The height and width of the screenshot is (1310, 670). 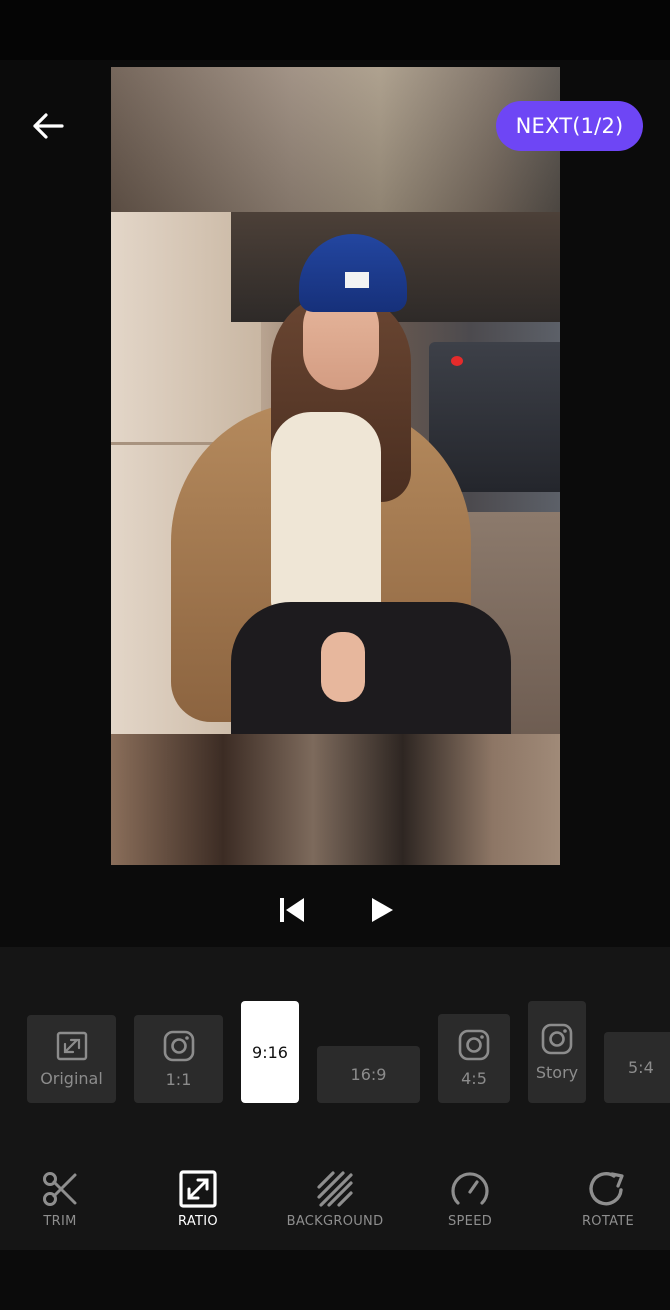 I want to click on tool-label: BACKGROUND, so click(x=335, y=1221).